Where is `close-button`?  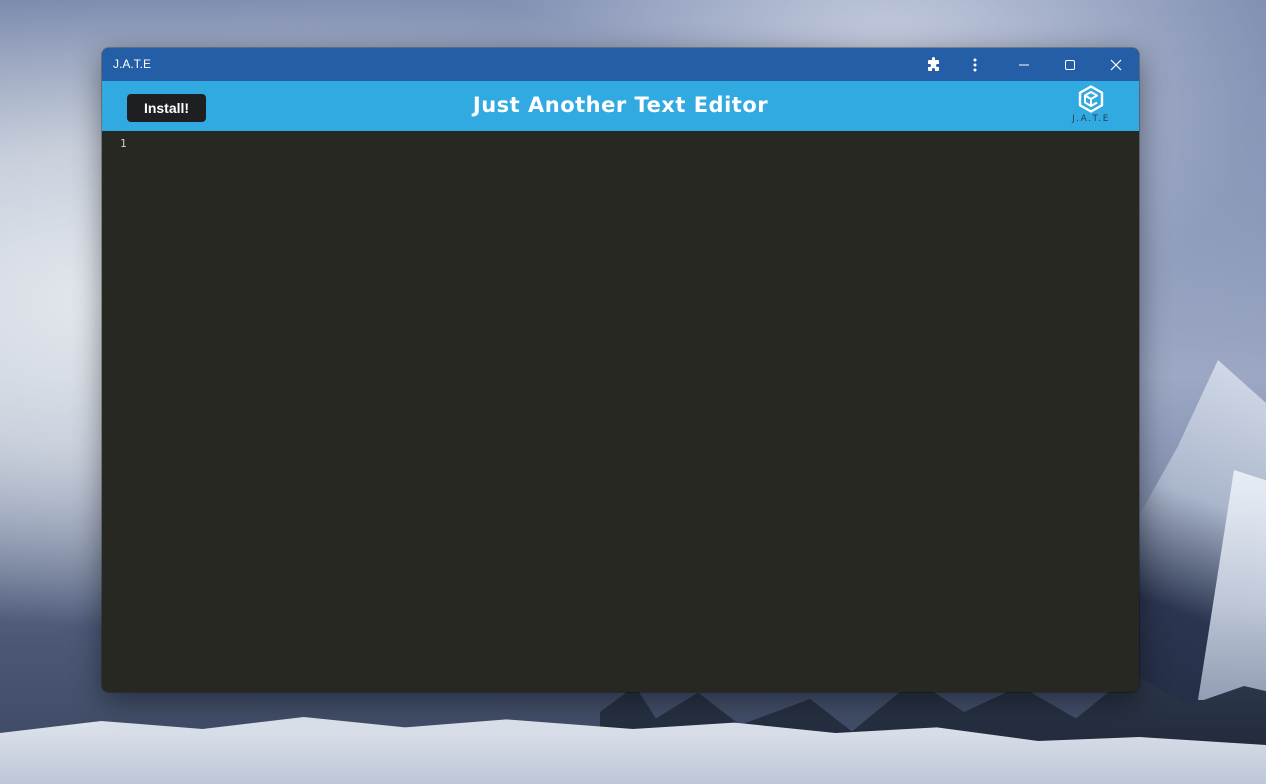 close-button is located at coordinates (1116, 64).